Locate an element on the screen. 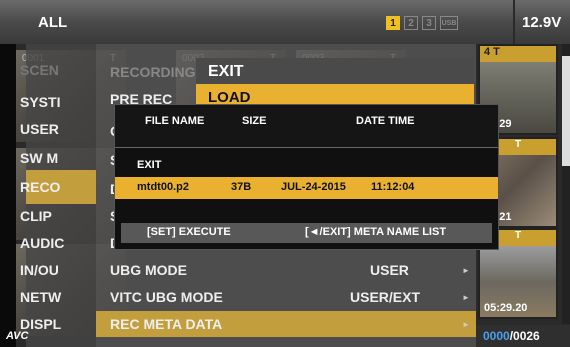 The image size is (570, 347). card-slot-1-icon: 1 is located at coordinates (393, 23).